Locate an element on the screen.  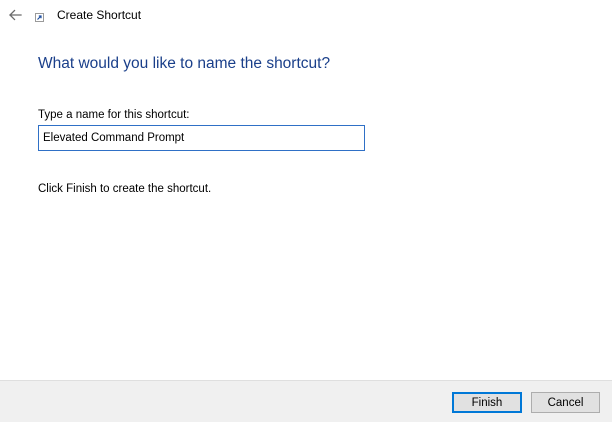
window-title: Create Shortcut is located at coordinates (99, 15).